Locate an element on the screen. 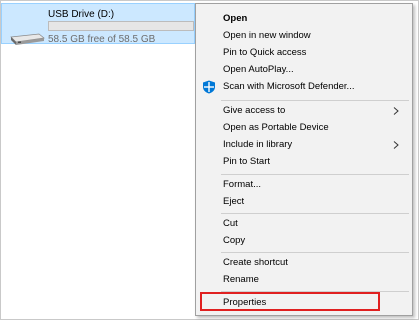 This screenshot has height=320, width=419. menu-item-label: Open as Portable Device is located at coordinates (276, 127).